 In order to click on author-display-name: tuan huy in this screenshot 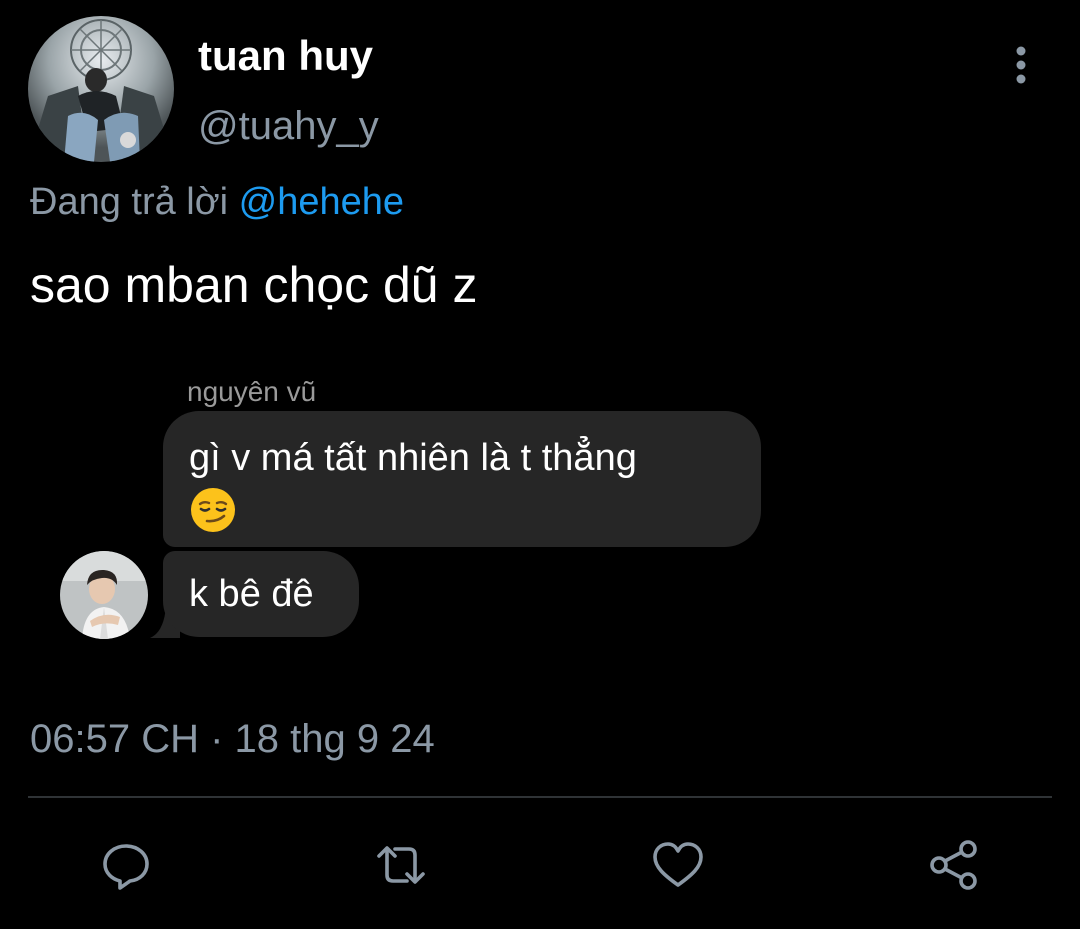, I will do `click(285, 56)`.